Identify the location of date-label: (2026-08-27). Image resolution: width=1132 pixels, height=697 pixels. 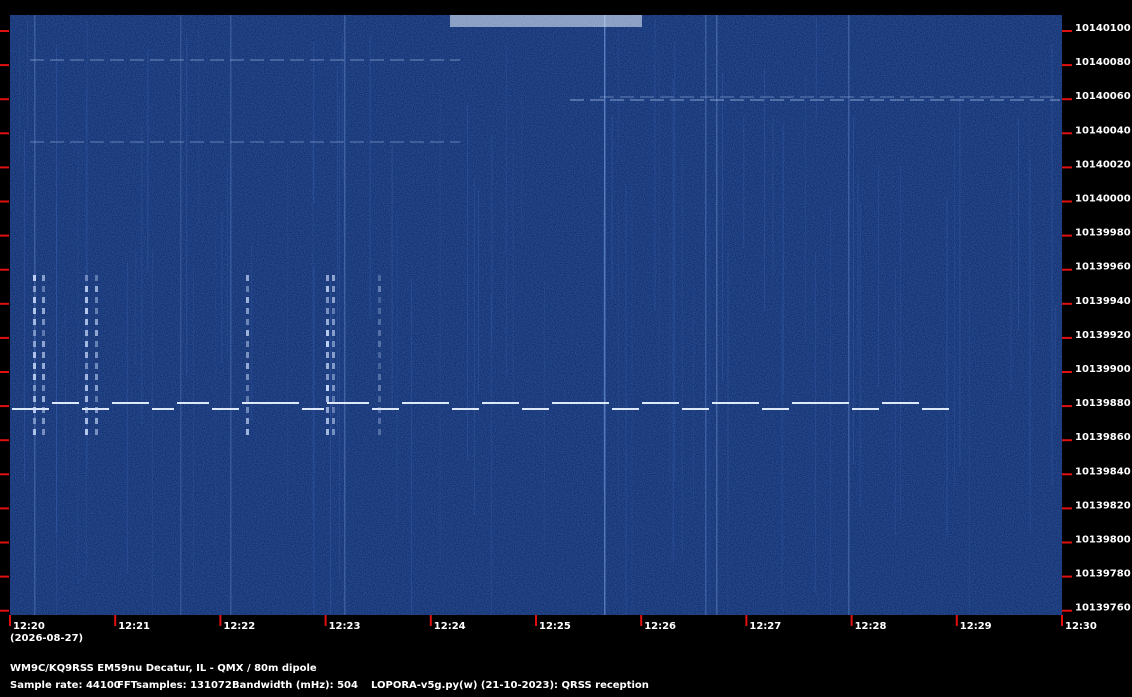
(46, 638).